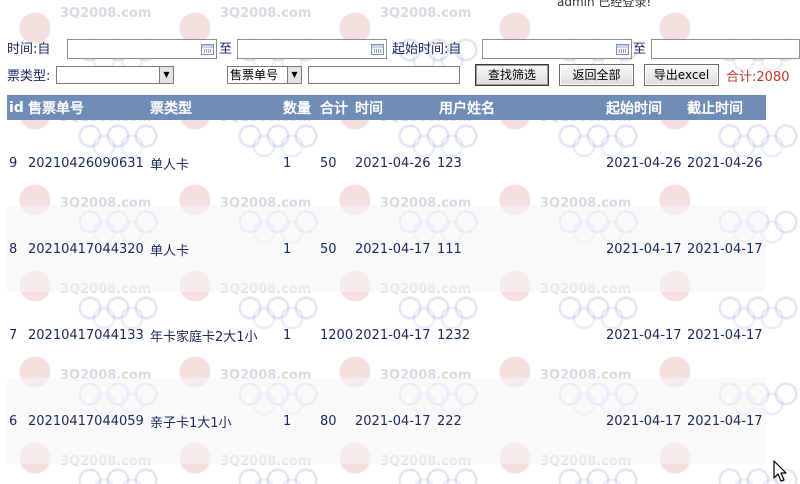 The height and width of the screenshot is (484, 800). What do you see at coordinates (87, 249) in the screenshot?
I see `cell-order-no: 20210417044320` at bounding box center [87, 249].